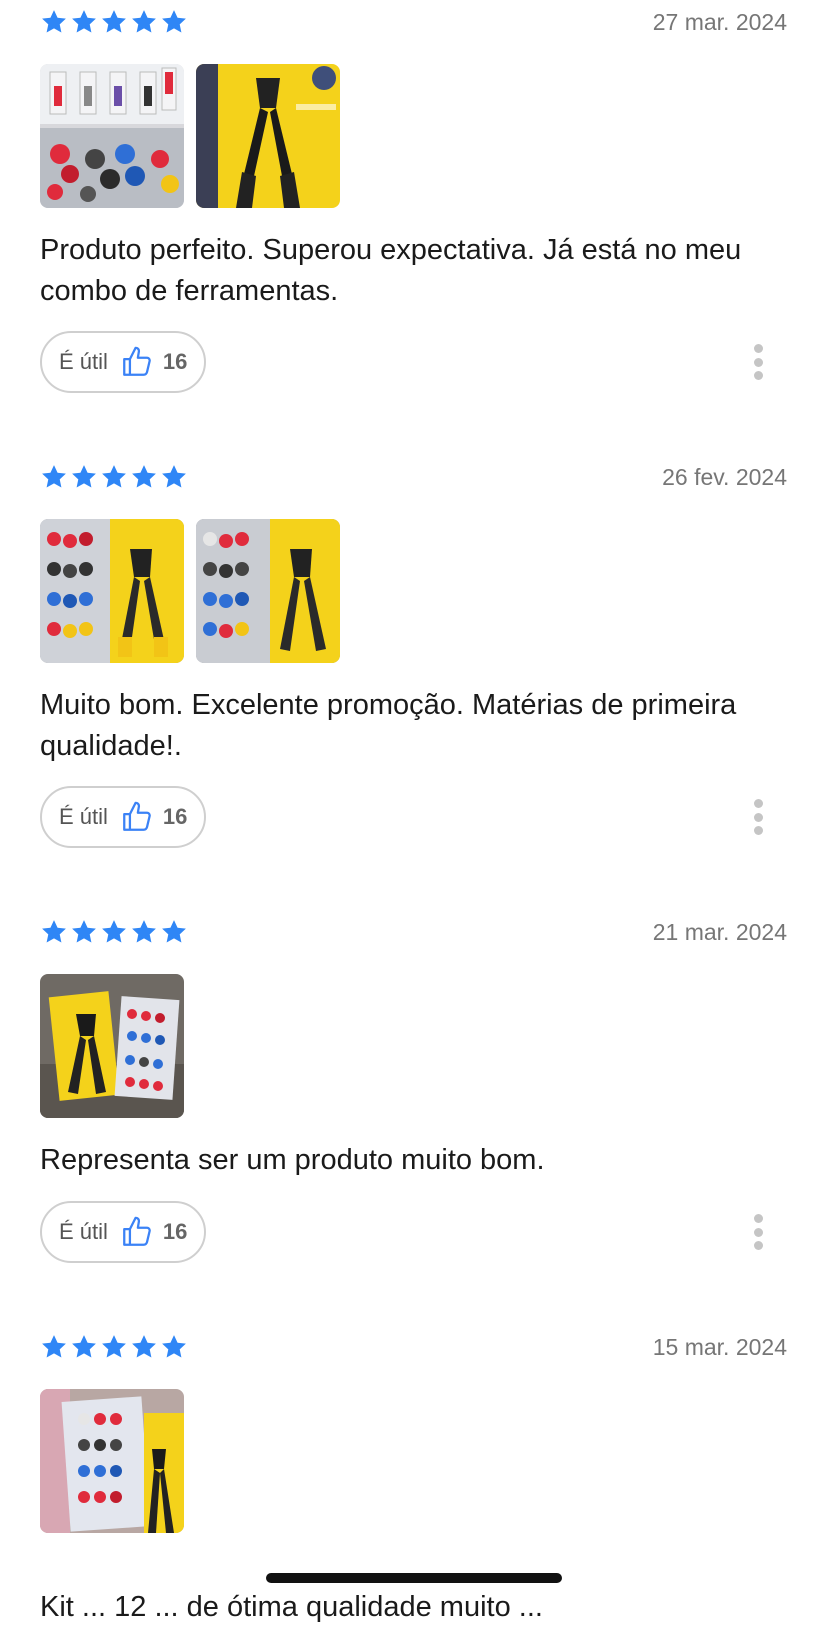 The image size is (827, 1628). Describe the element at coordinates (414, 1578) in the screenshot. I see `home-indicator` at that location.